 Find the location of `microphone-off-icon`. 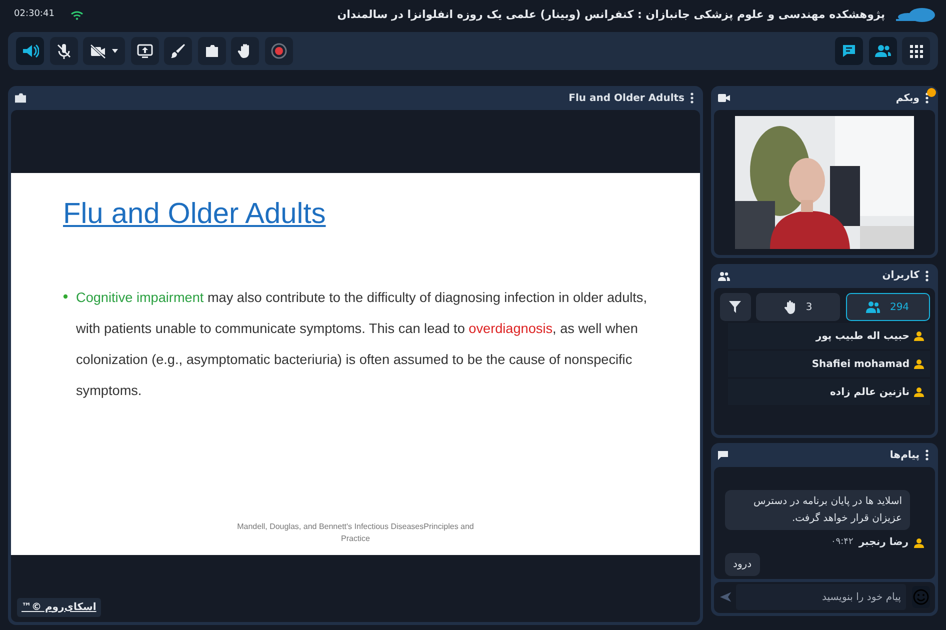

microphone-off-icon is located at coordinates (63, 51).